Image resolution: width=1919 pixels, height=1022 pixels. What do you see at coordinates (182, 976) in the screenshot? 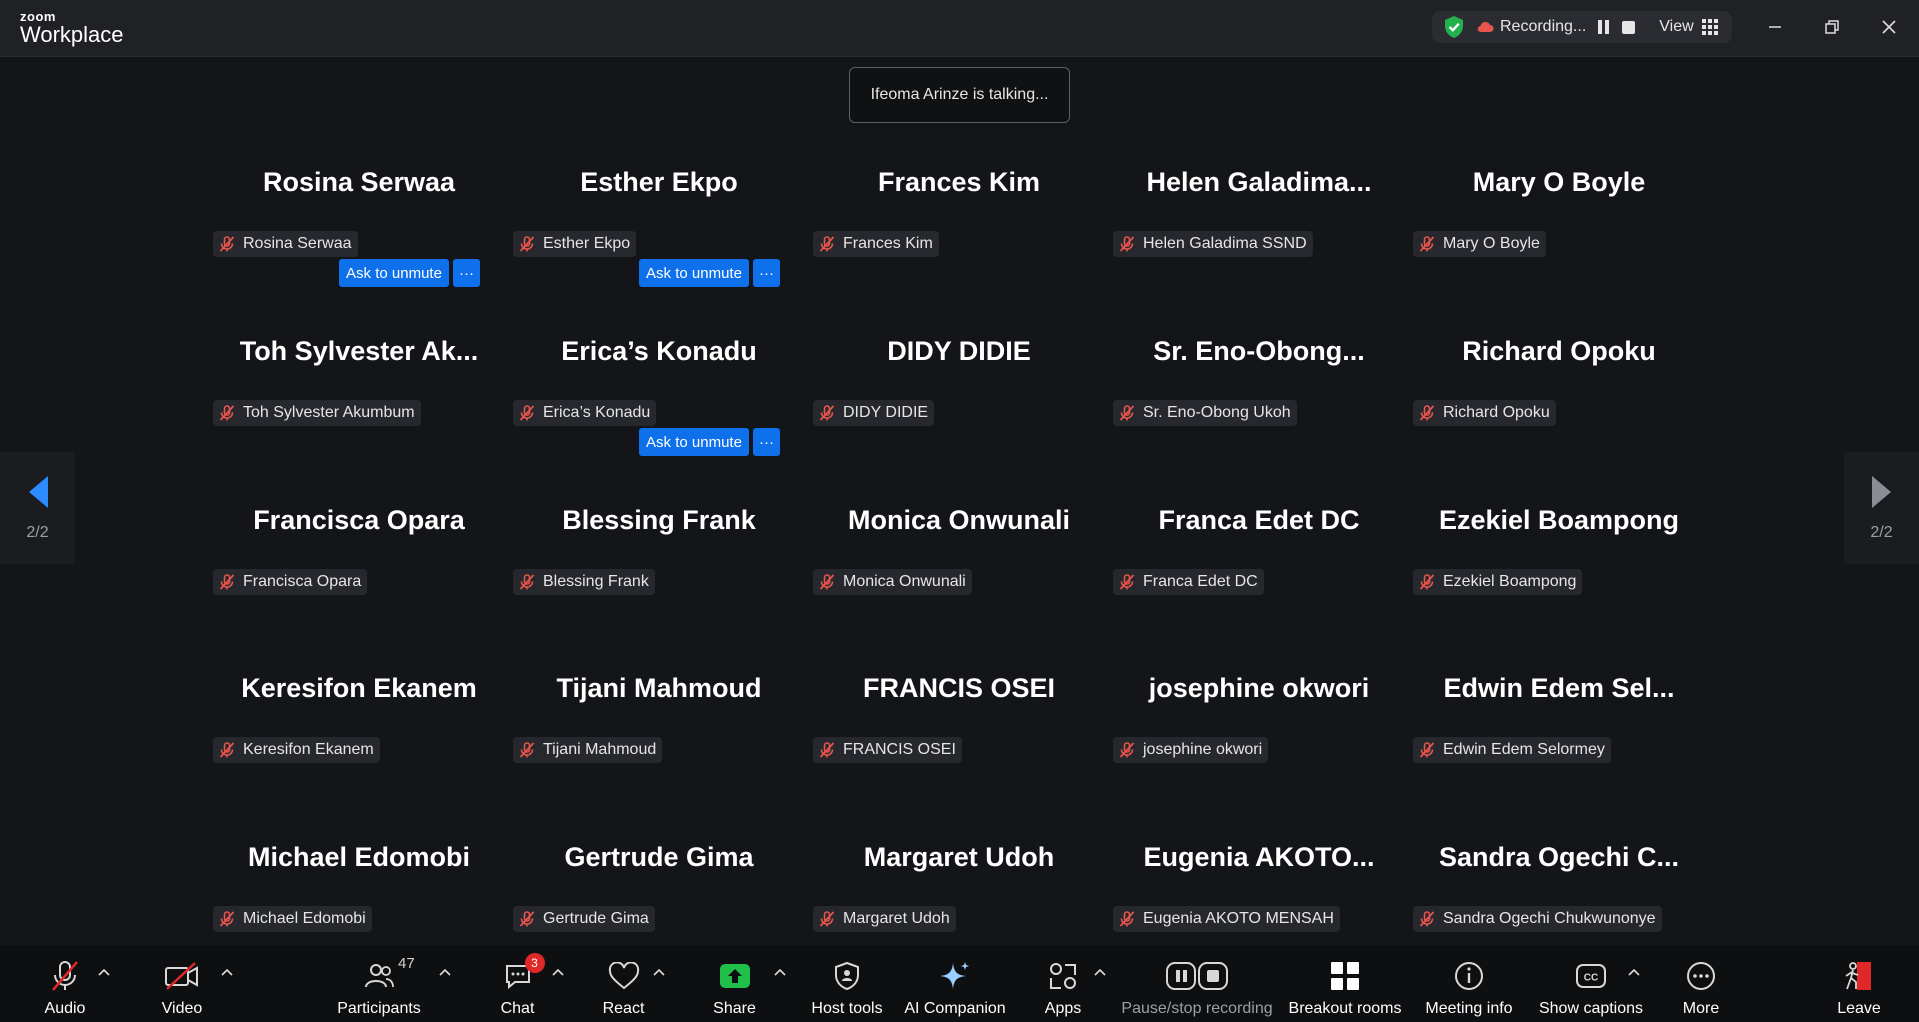
I see `video-off-icon` at bounding box center [182, 976].